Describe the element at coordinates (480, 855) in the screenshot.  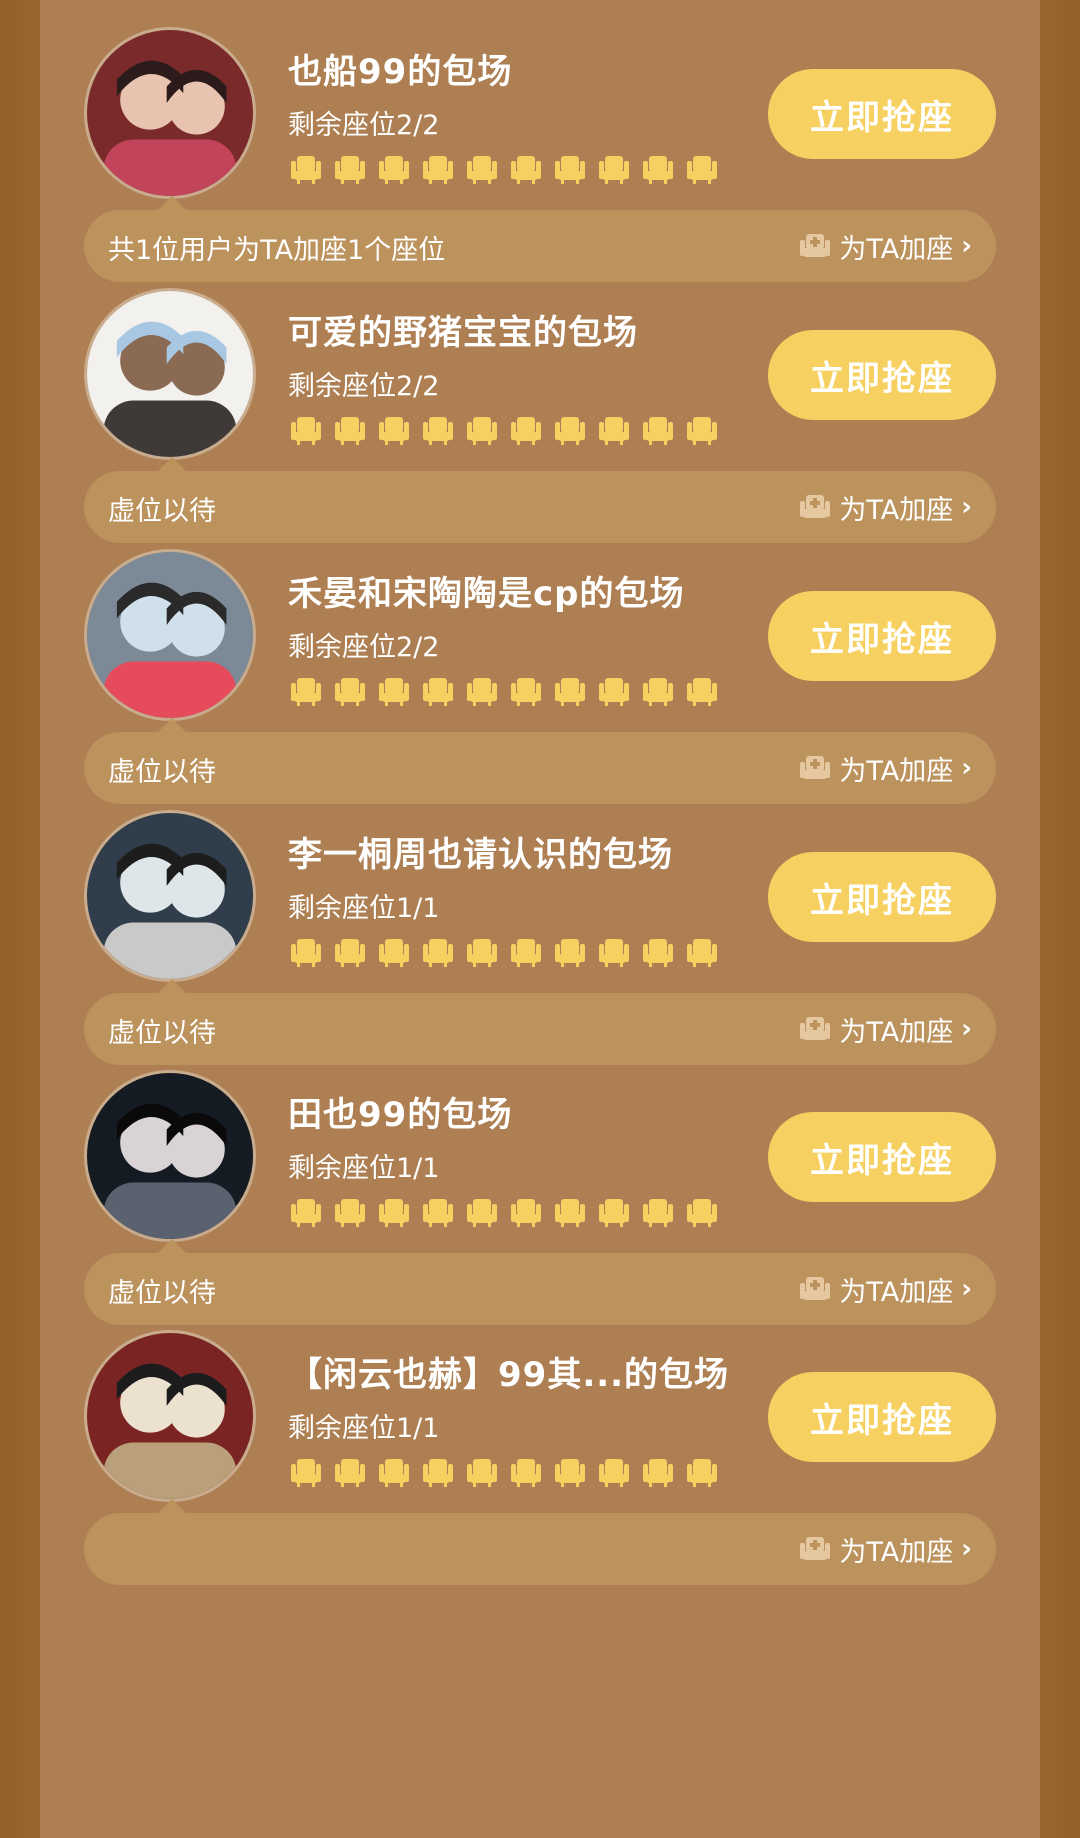
I see `session-title: 李一桐周也请认识的包场` at that location.